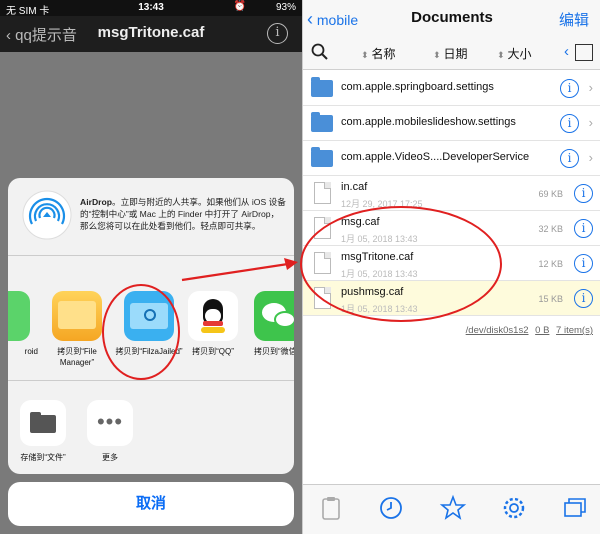  I want to click on items-link: 7 item(s), so click(574, 330).